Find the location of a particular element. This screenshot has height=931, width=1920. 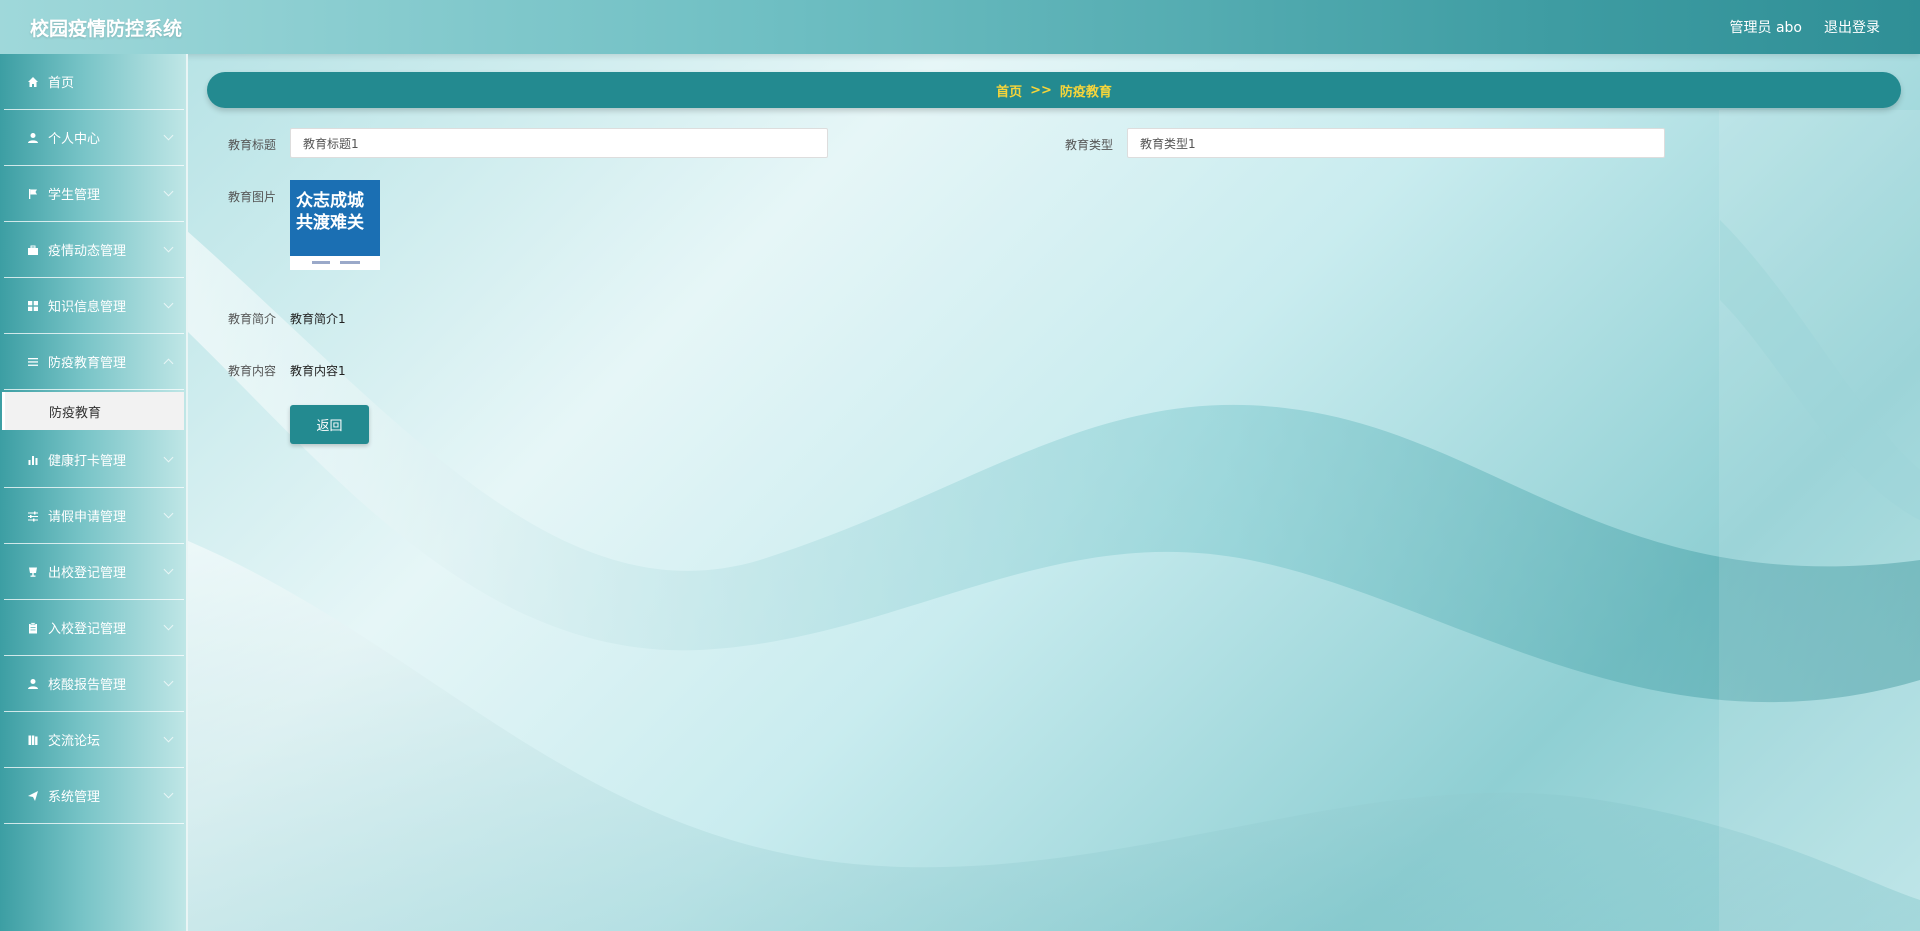

header-actions: 管理员 abo 退出登录 is located at coordinates (1805, 27).